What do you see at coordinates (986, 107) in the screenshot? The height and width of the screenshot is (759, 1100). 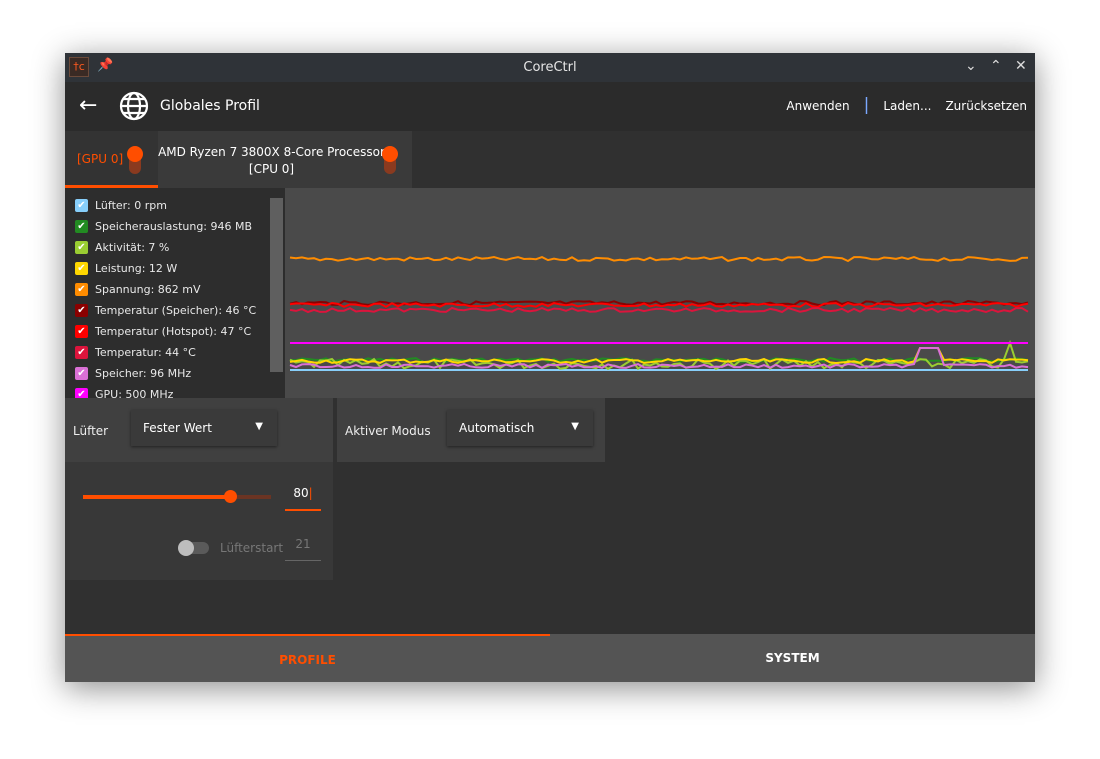 I see `reset-button: Zurücksetzen` at bounding box center [986, 107].